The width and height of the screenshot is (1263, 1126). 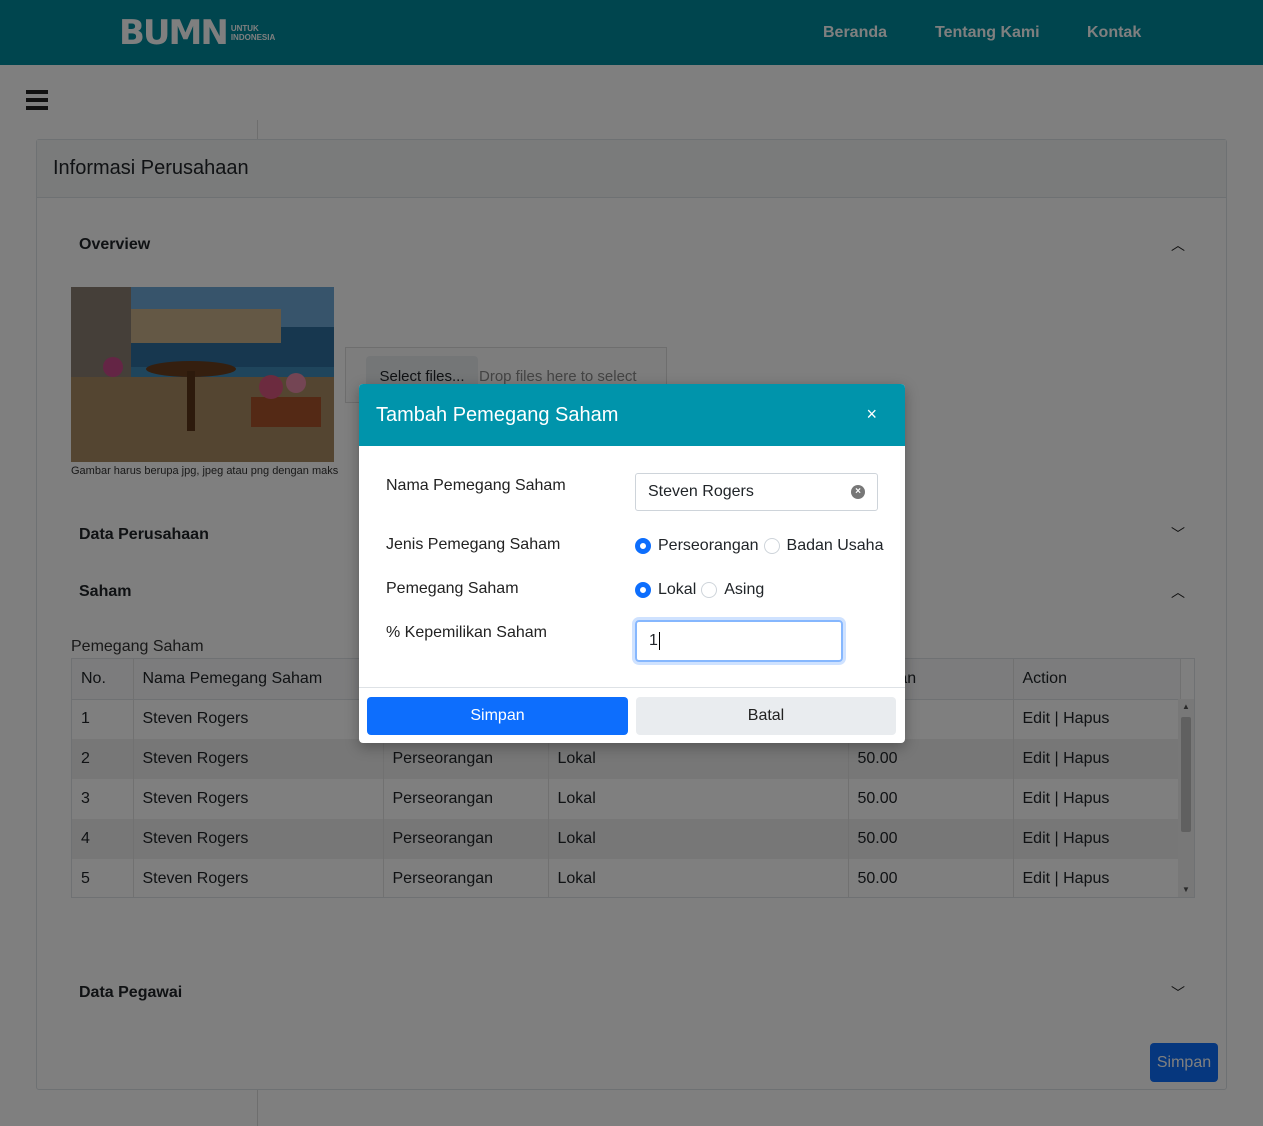 What do you see at coordinates (497, 414) in the screenshot?
I see `modal-title: Tambah Pemegang Saham` at bounding box center [497, 414].